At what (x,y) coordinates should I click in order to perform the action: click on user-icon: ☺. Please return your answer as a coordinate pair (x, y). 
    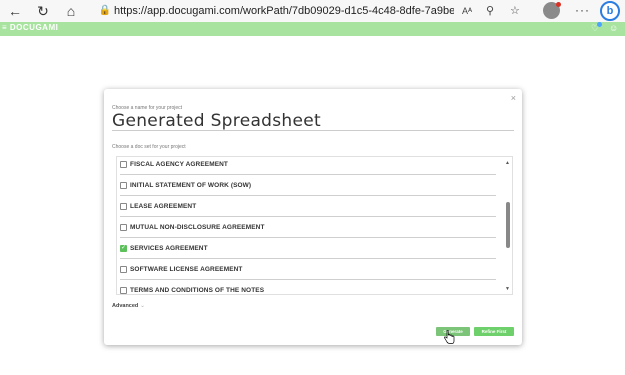
    Looking at the image, I should click on (613, 28).